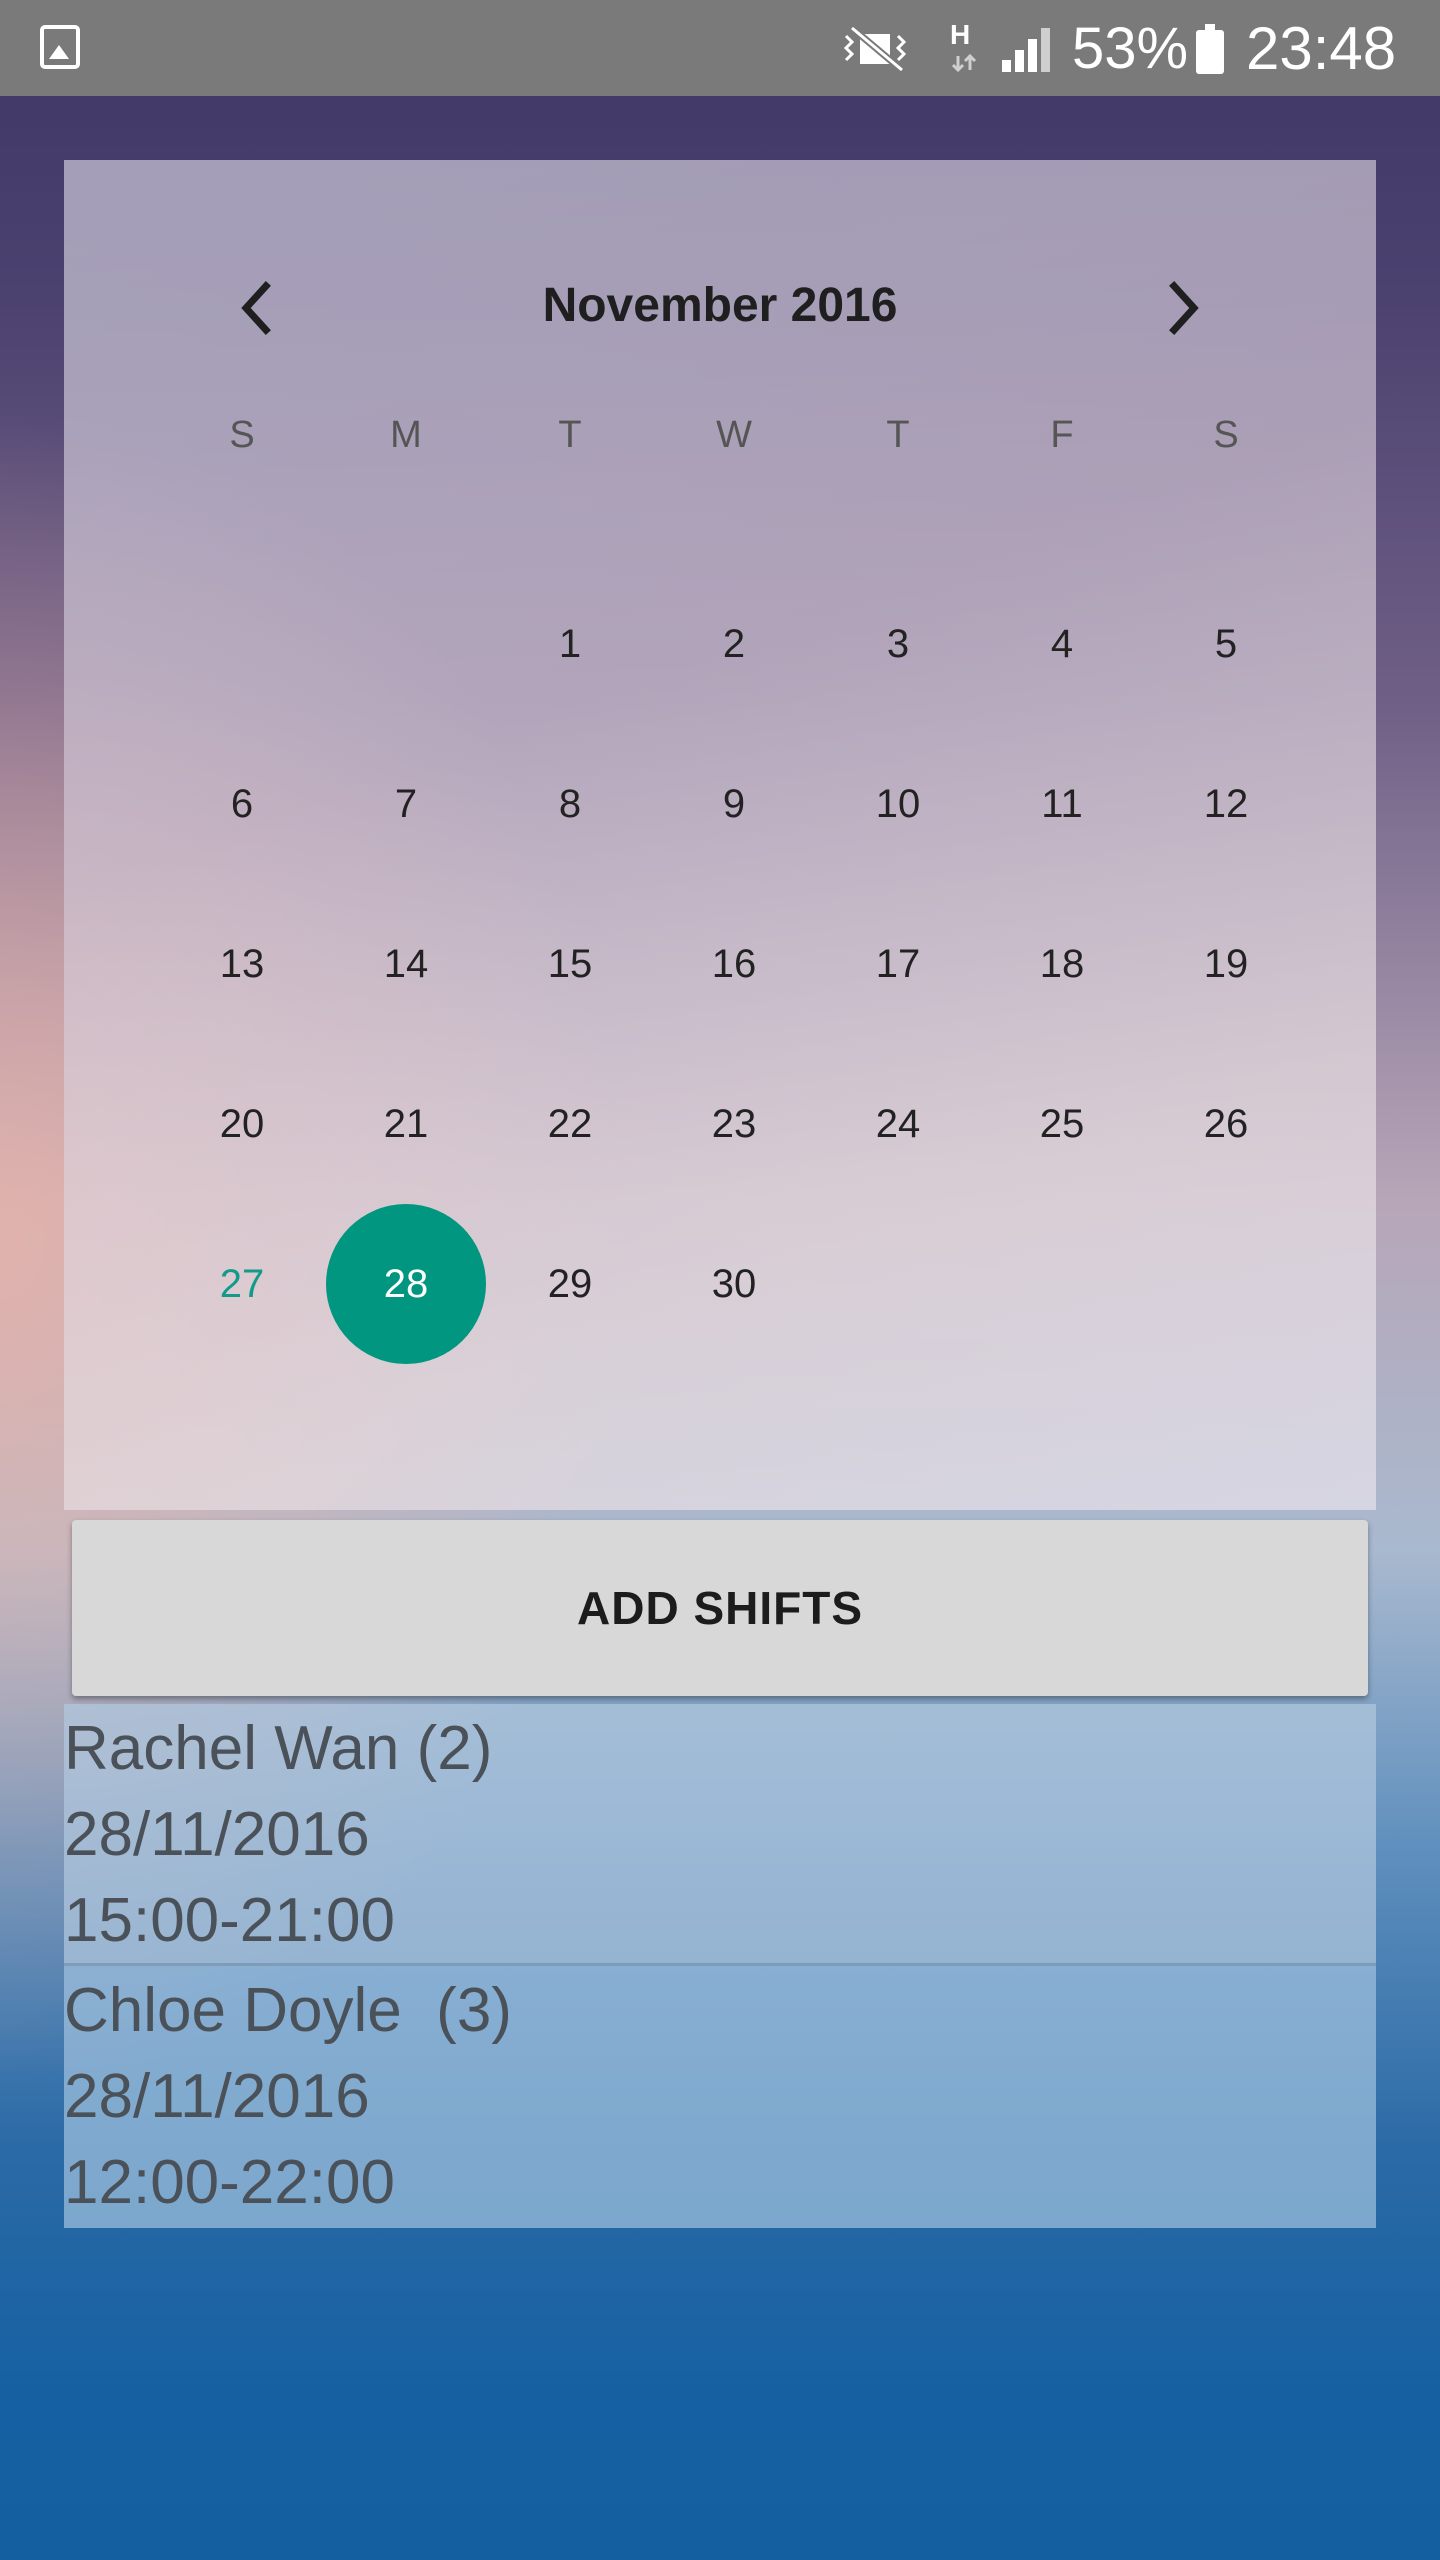  I want to click on day-number: 11, so click(1062, 803).